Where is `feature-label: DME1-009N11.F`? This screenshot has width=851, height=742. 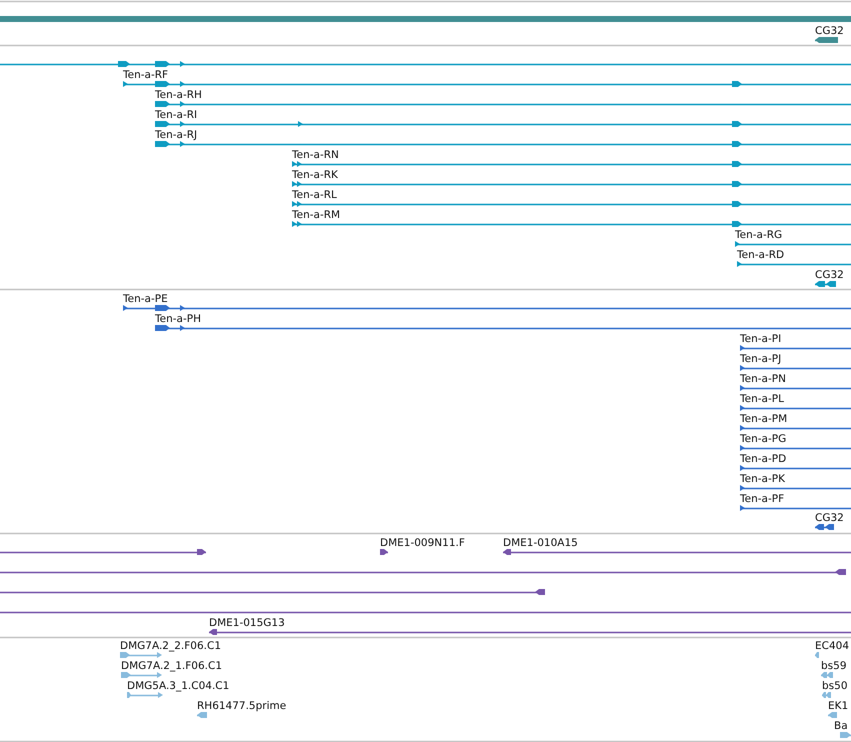 feature-label: DME1-009N11.F is located at coordinates (422, 543).